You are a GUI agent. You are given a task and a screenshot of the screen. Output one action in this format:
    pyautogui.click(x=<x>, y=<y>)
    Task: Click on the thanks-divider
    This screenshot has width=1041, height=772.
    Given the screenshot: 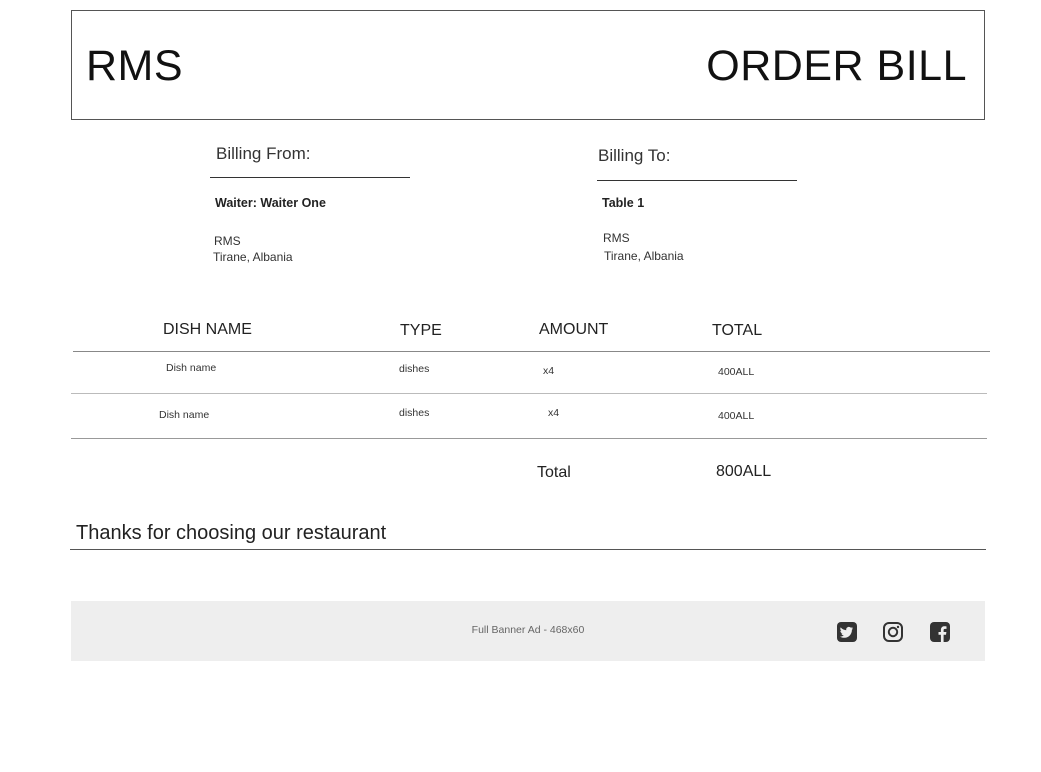 What is the action you would take?
    pyautogui.click(x=528, y=549)
    